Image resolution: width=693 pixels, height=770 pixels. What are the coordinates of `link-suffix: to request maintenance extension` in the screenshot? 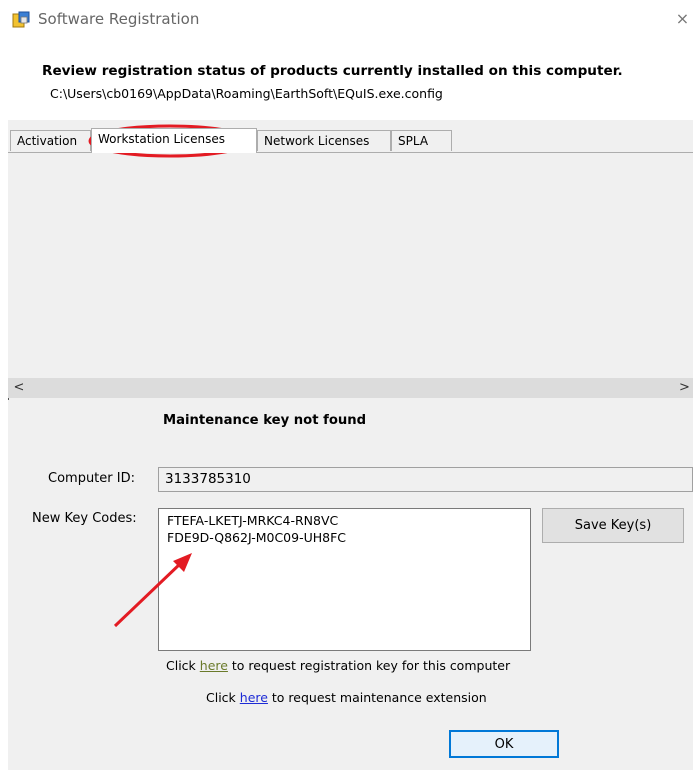 It's located at (377, 697).